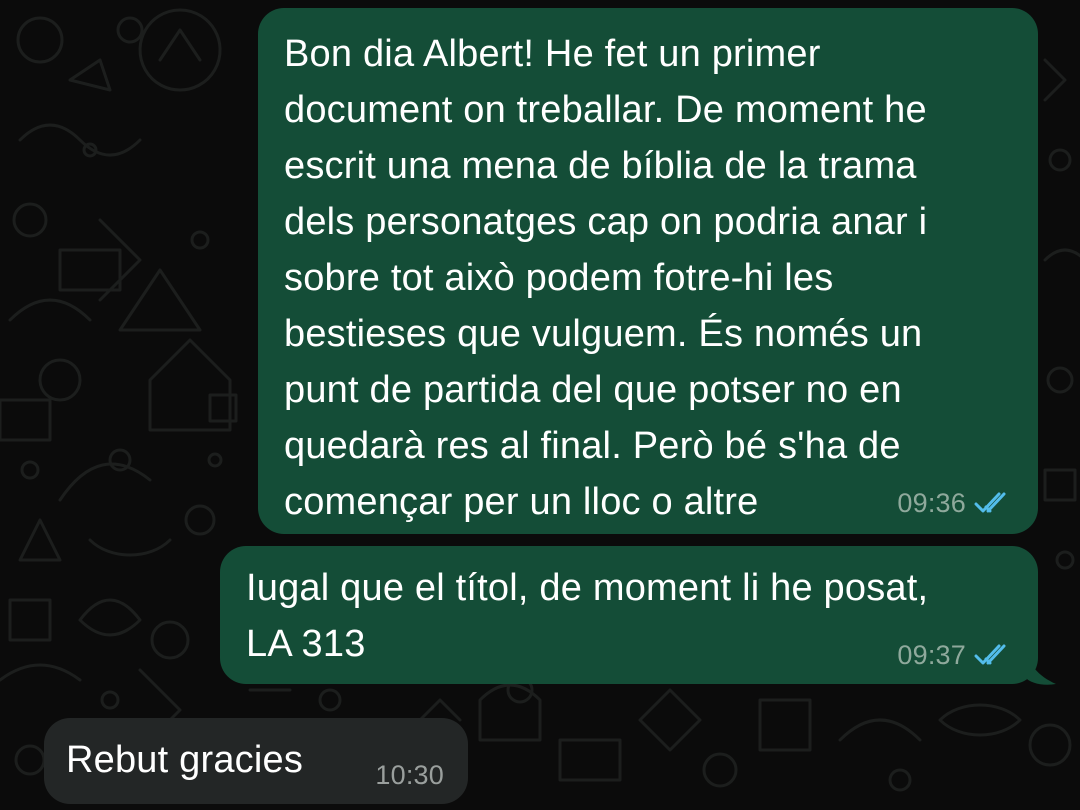  Describe the element at coordinates (256, 761) in the screenshot. I see `message-bubble-incoming: Rebut gracies 10:30` at that location.